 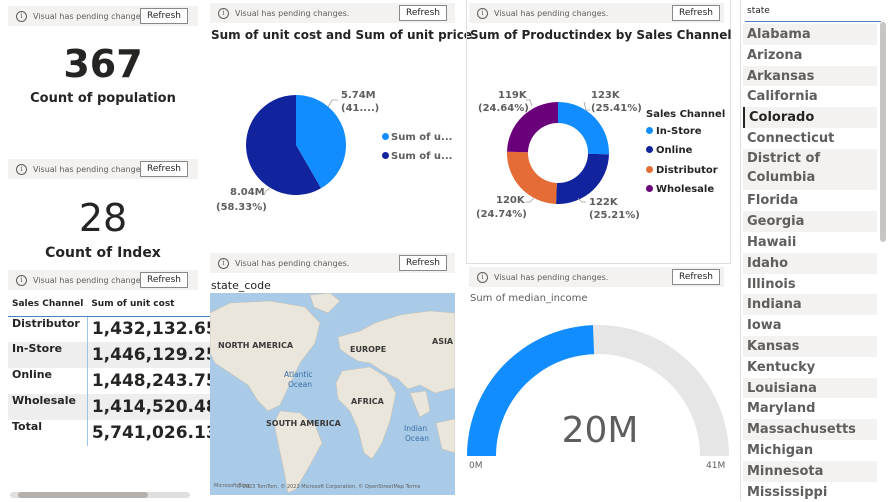 I want to click on gauge-min-label: 0M, so click(x=476, y=466).